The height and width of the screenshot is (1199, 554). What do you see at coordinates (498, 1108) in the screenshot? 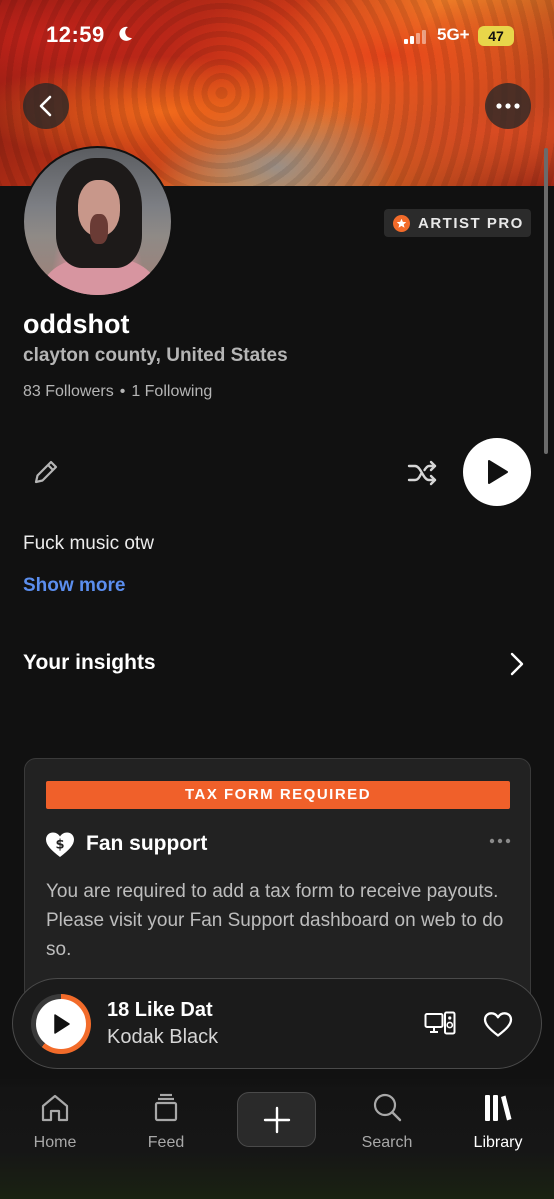
I see `library-icon` at bounding box center [498, 1108].